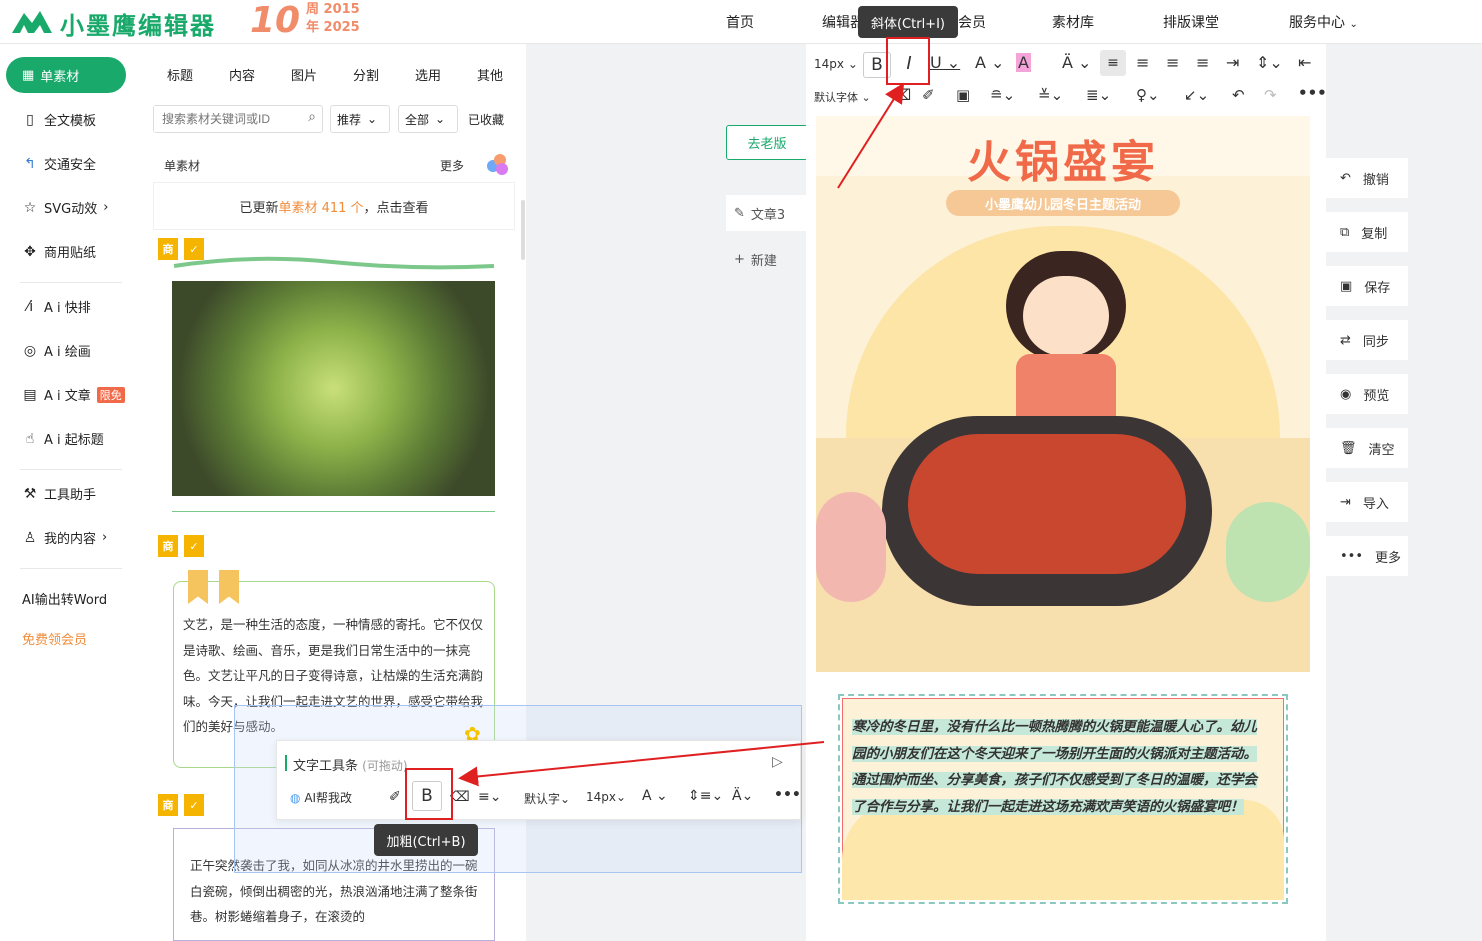 The width and height of the screenshot is (1482, 941). I want to click on bulb-icon: ♀⌄, so click(1148, 95).